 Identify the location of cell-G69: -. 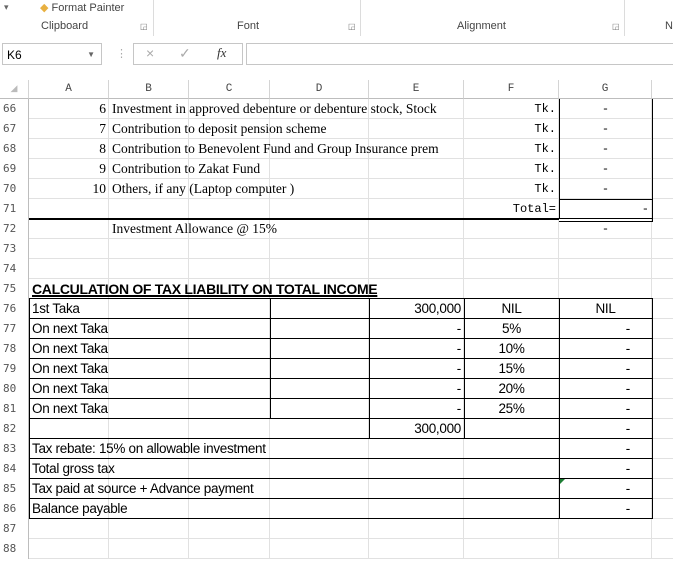
(605, 169).